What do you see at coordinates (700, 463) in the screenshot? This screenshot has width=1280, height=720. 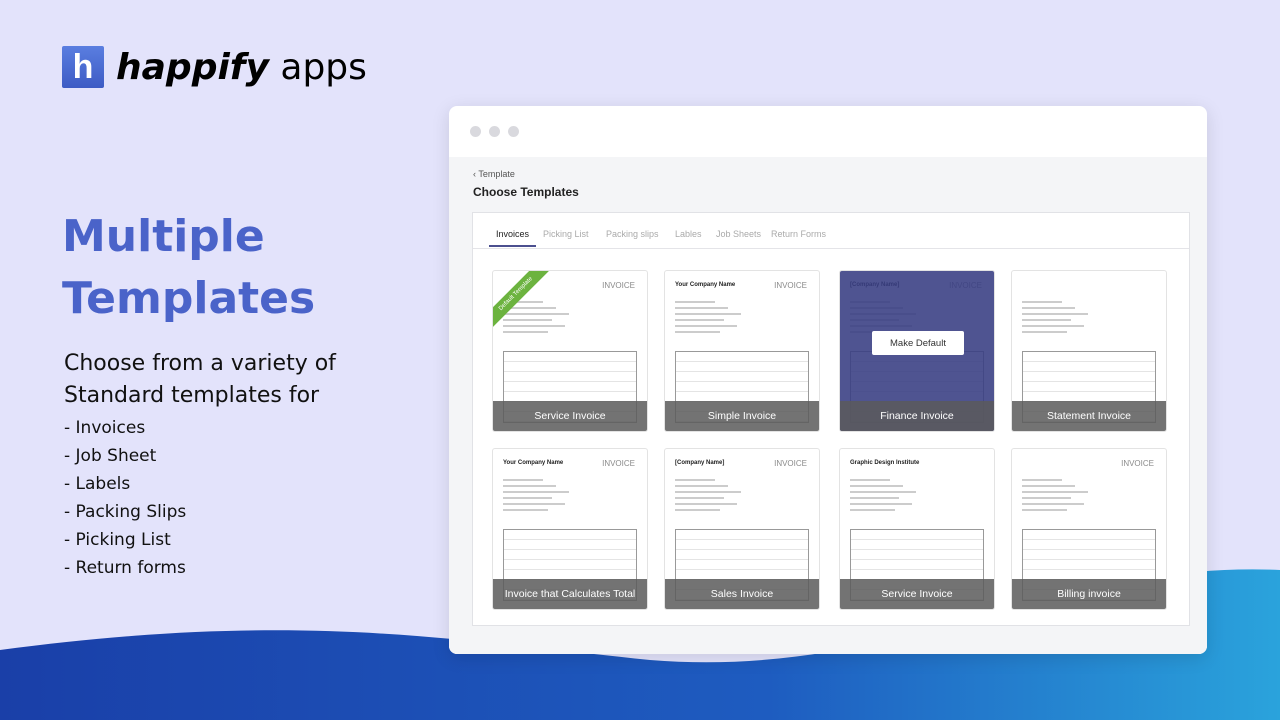 I see `preview-company: [Company Name]` at bounding box center [700, 463].